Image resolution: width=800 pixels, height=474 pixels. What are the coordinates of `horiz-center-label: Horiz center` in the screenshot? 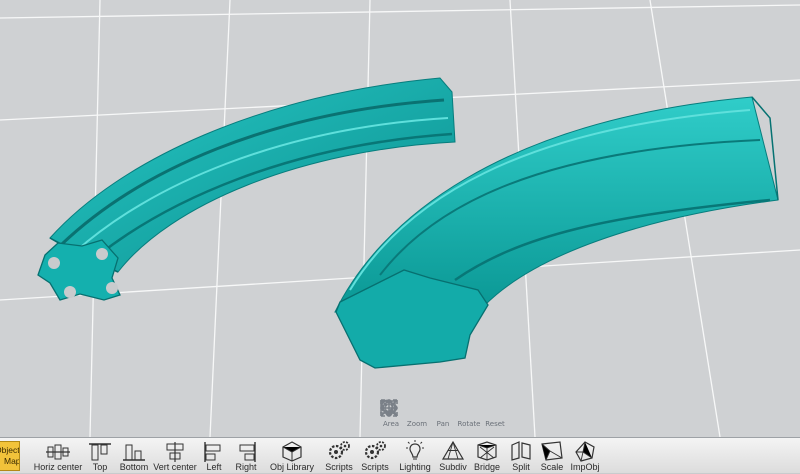 It's located at (58, 467).